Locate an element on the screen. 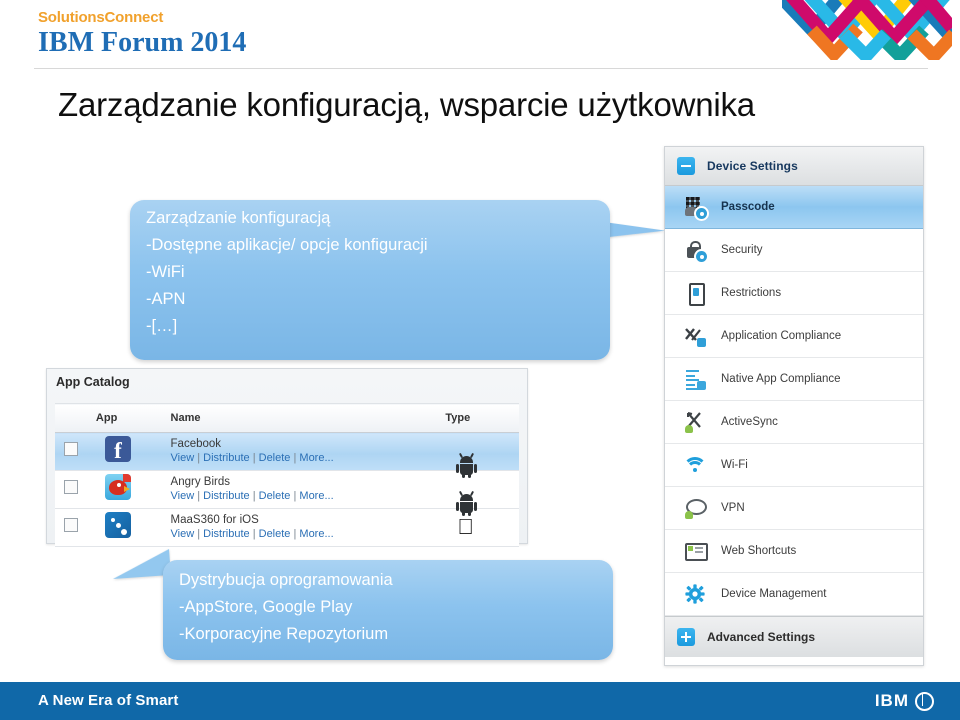  maas360-icon is located at coordinates (117, 525).